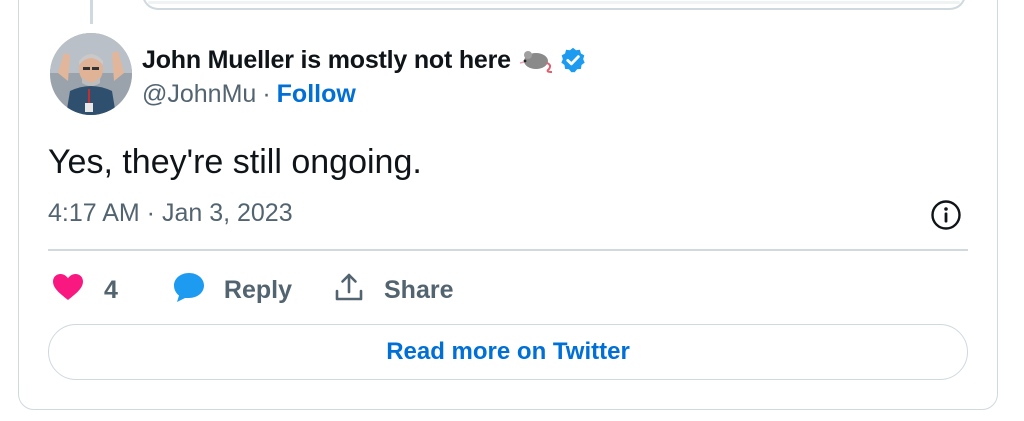 The height and width of the screenshot is (421, 1024). What do you see at coordinates (419, 289) in the screenshot?
I see `share-label: Share` at bounding box center [419, 289].